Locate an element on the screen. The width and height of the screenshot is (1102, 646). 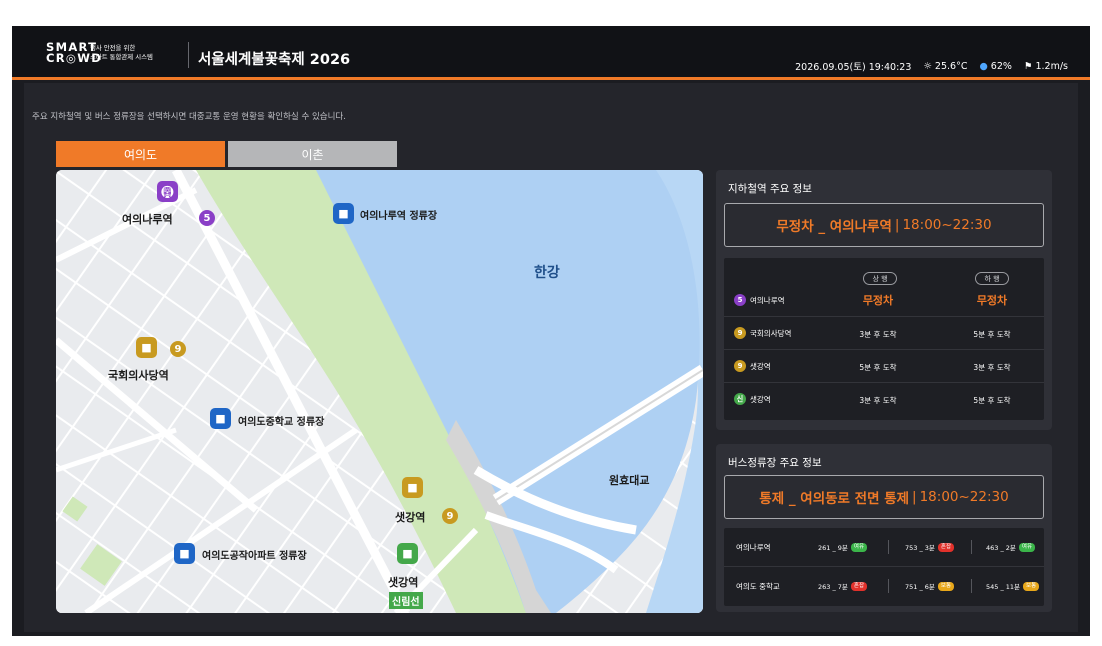
subway-marker-assembly: ■ is located at coordinates (146, 347).